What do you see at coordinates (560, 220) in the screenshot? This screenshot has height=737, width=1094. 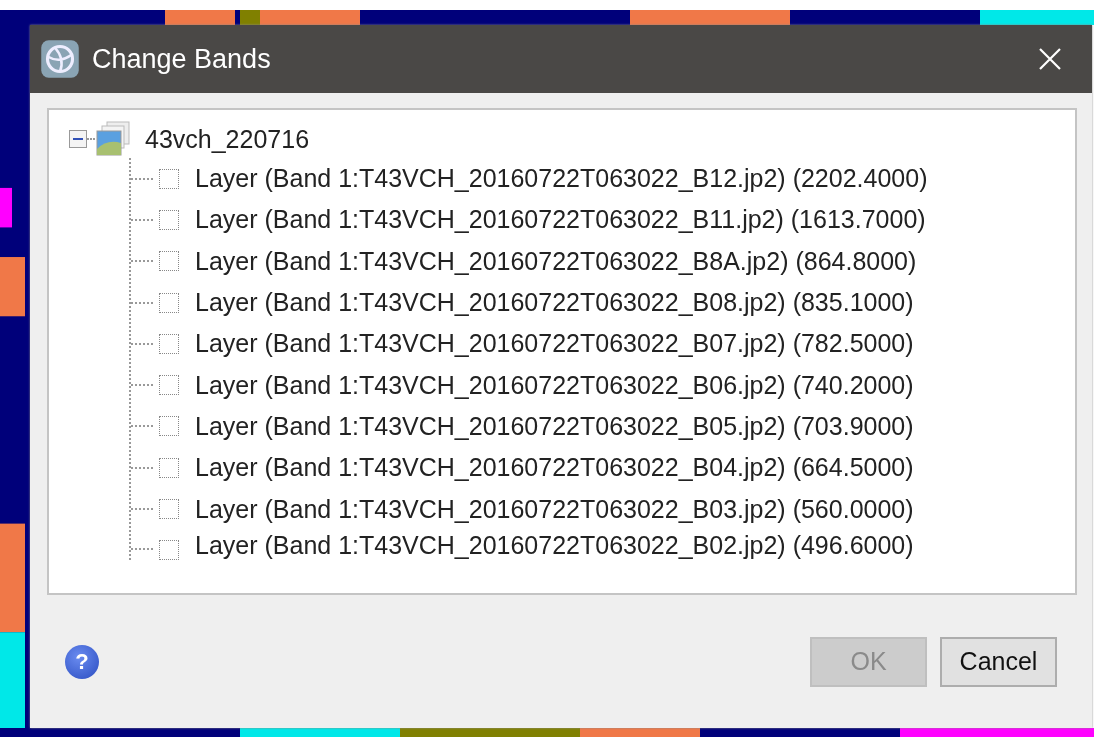 I see `tree-item: Layer (Band 1:T43VCH_20160722T063022_B11.jp2) (1613.7000)` at bounding box center [560, 220].